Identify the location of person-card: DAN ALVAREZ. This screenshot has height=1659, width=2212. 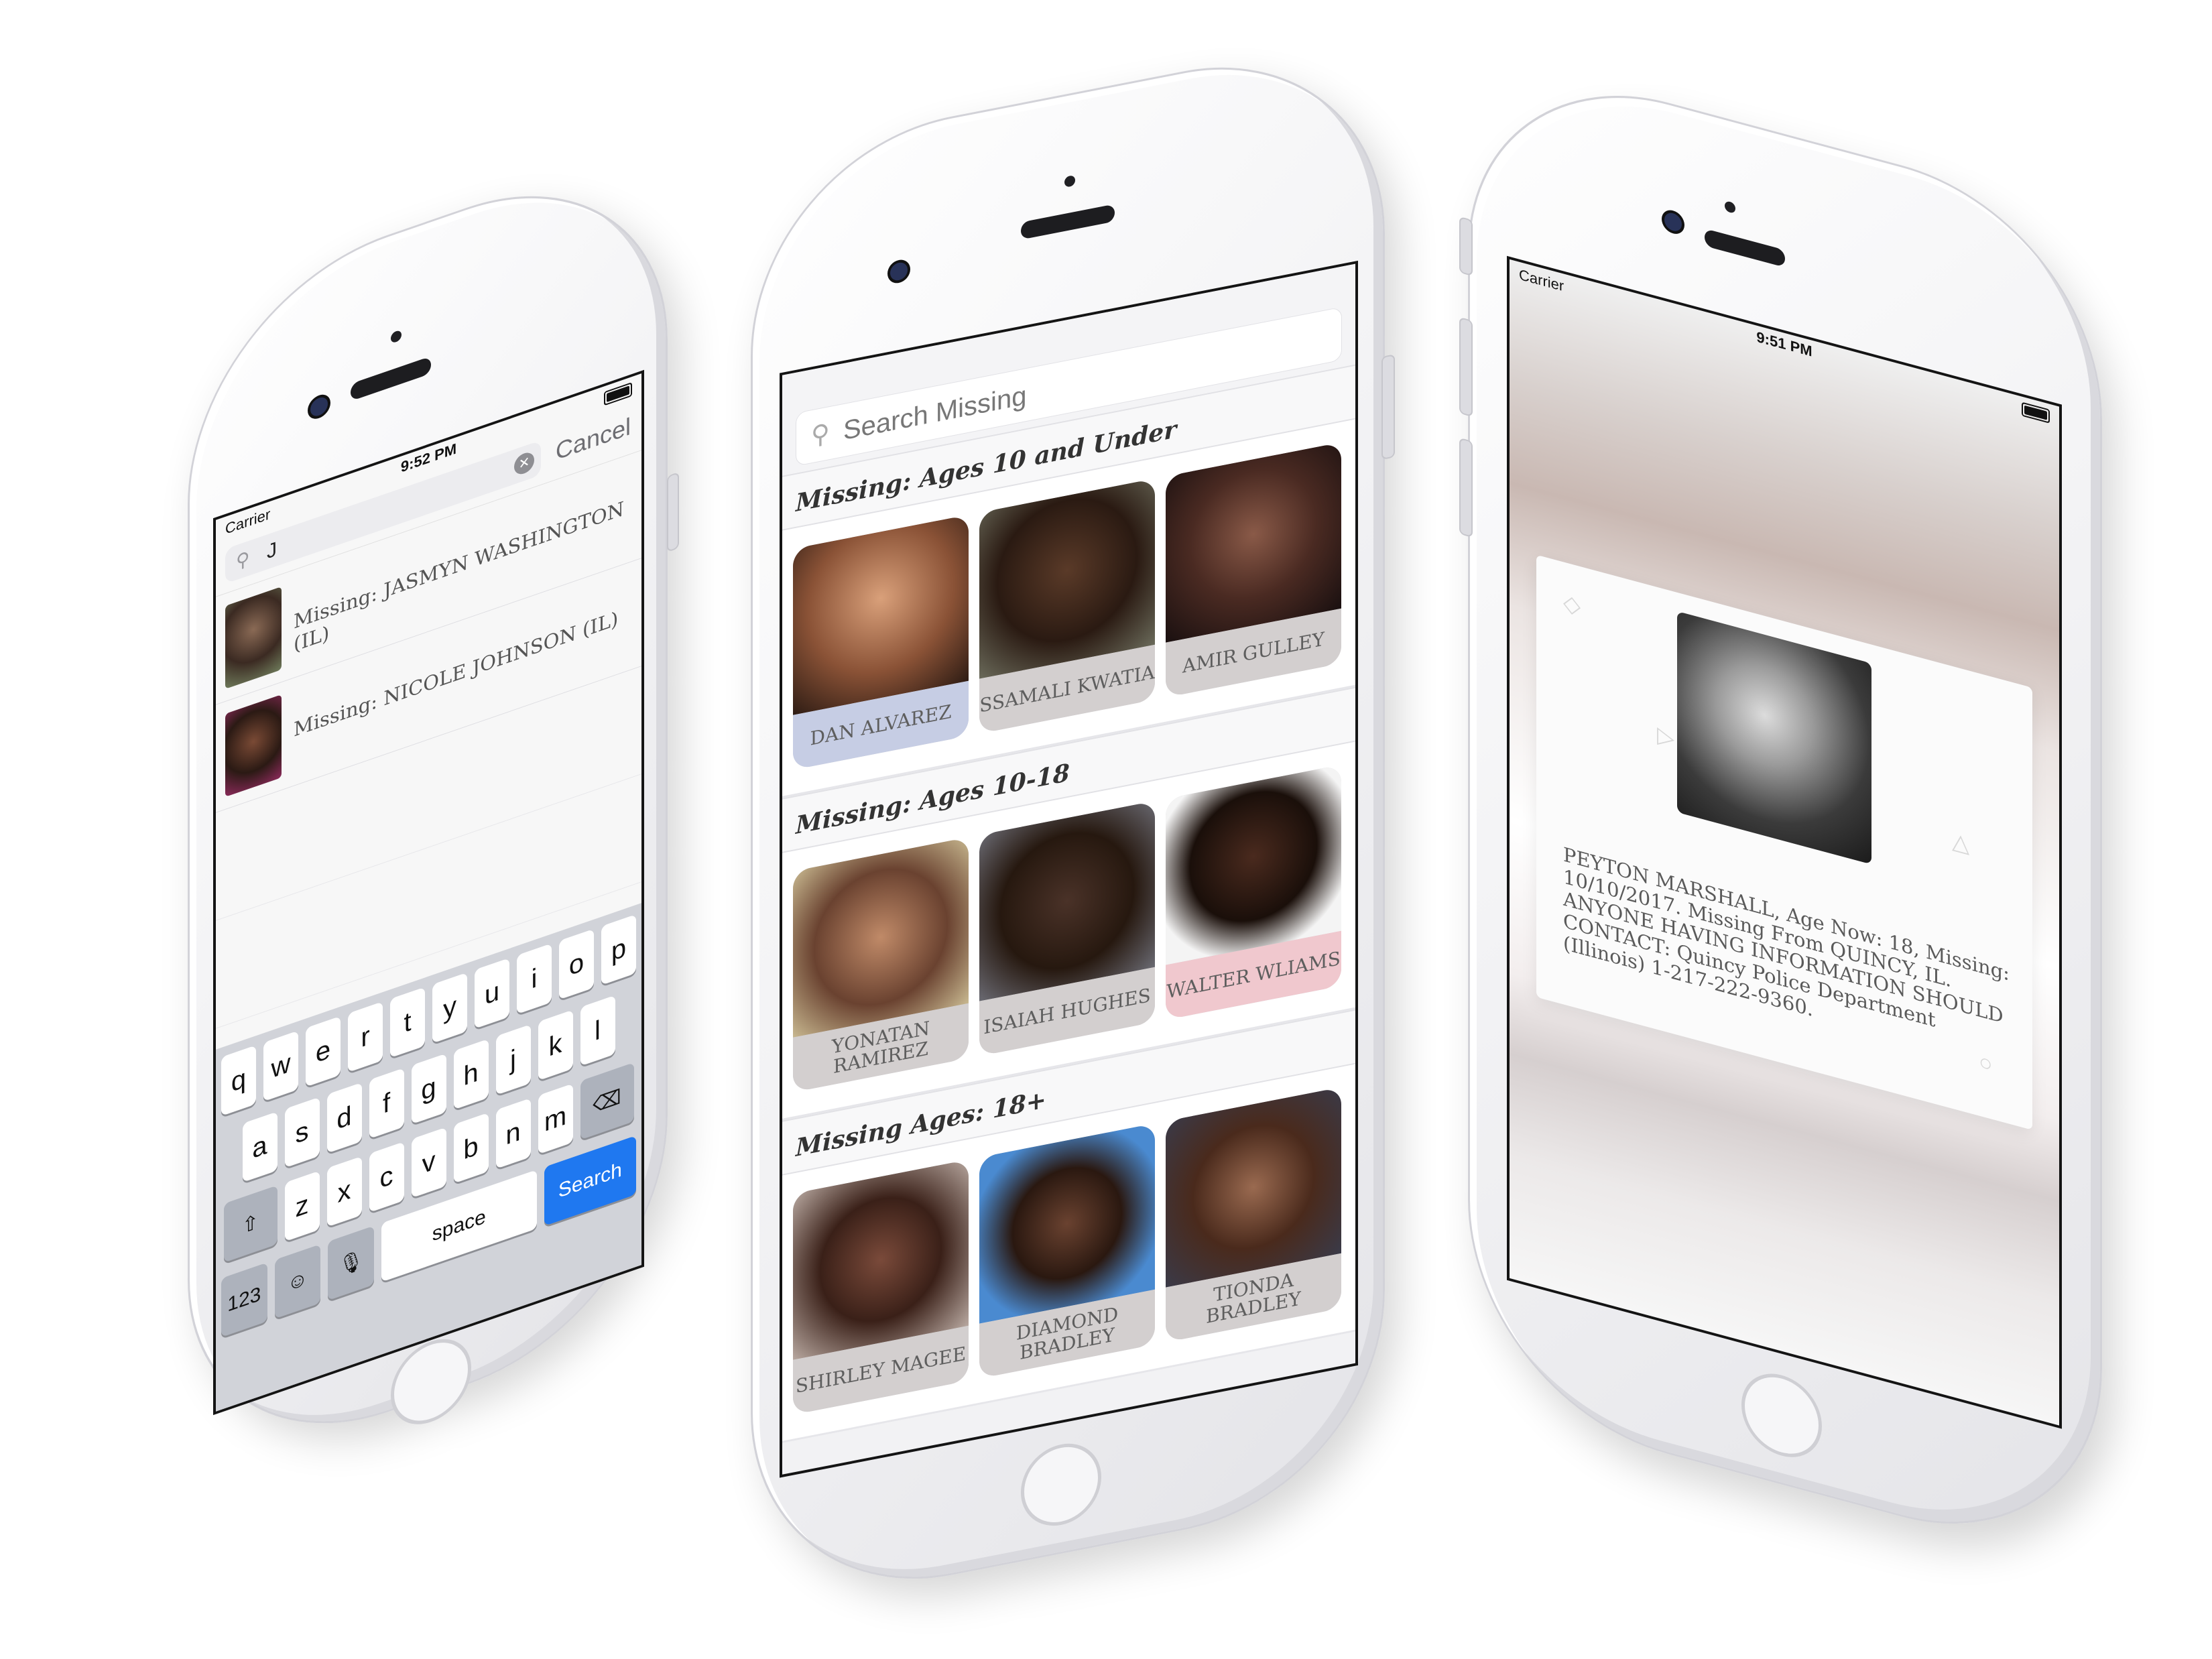
(881, 642).